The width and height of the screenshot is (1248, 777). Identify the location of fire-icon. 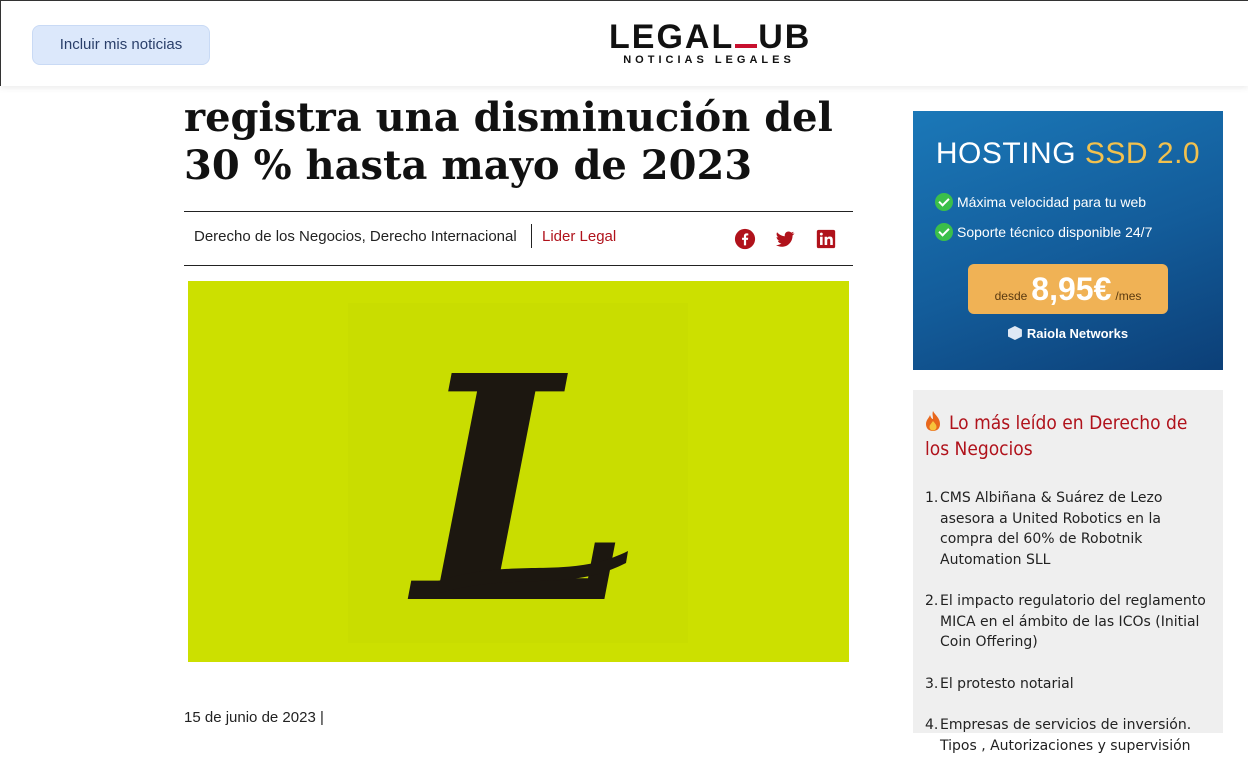
(933, 421).